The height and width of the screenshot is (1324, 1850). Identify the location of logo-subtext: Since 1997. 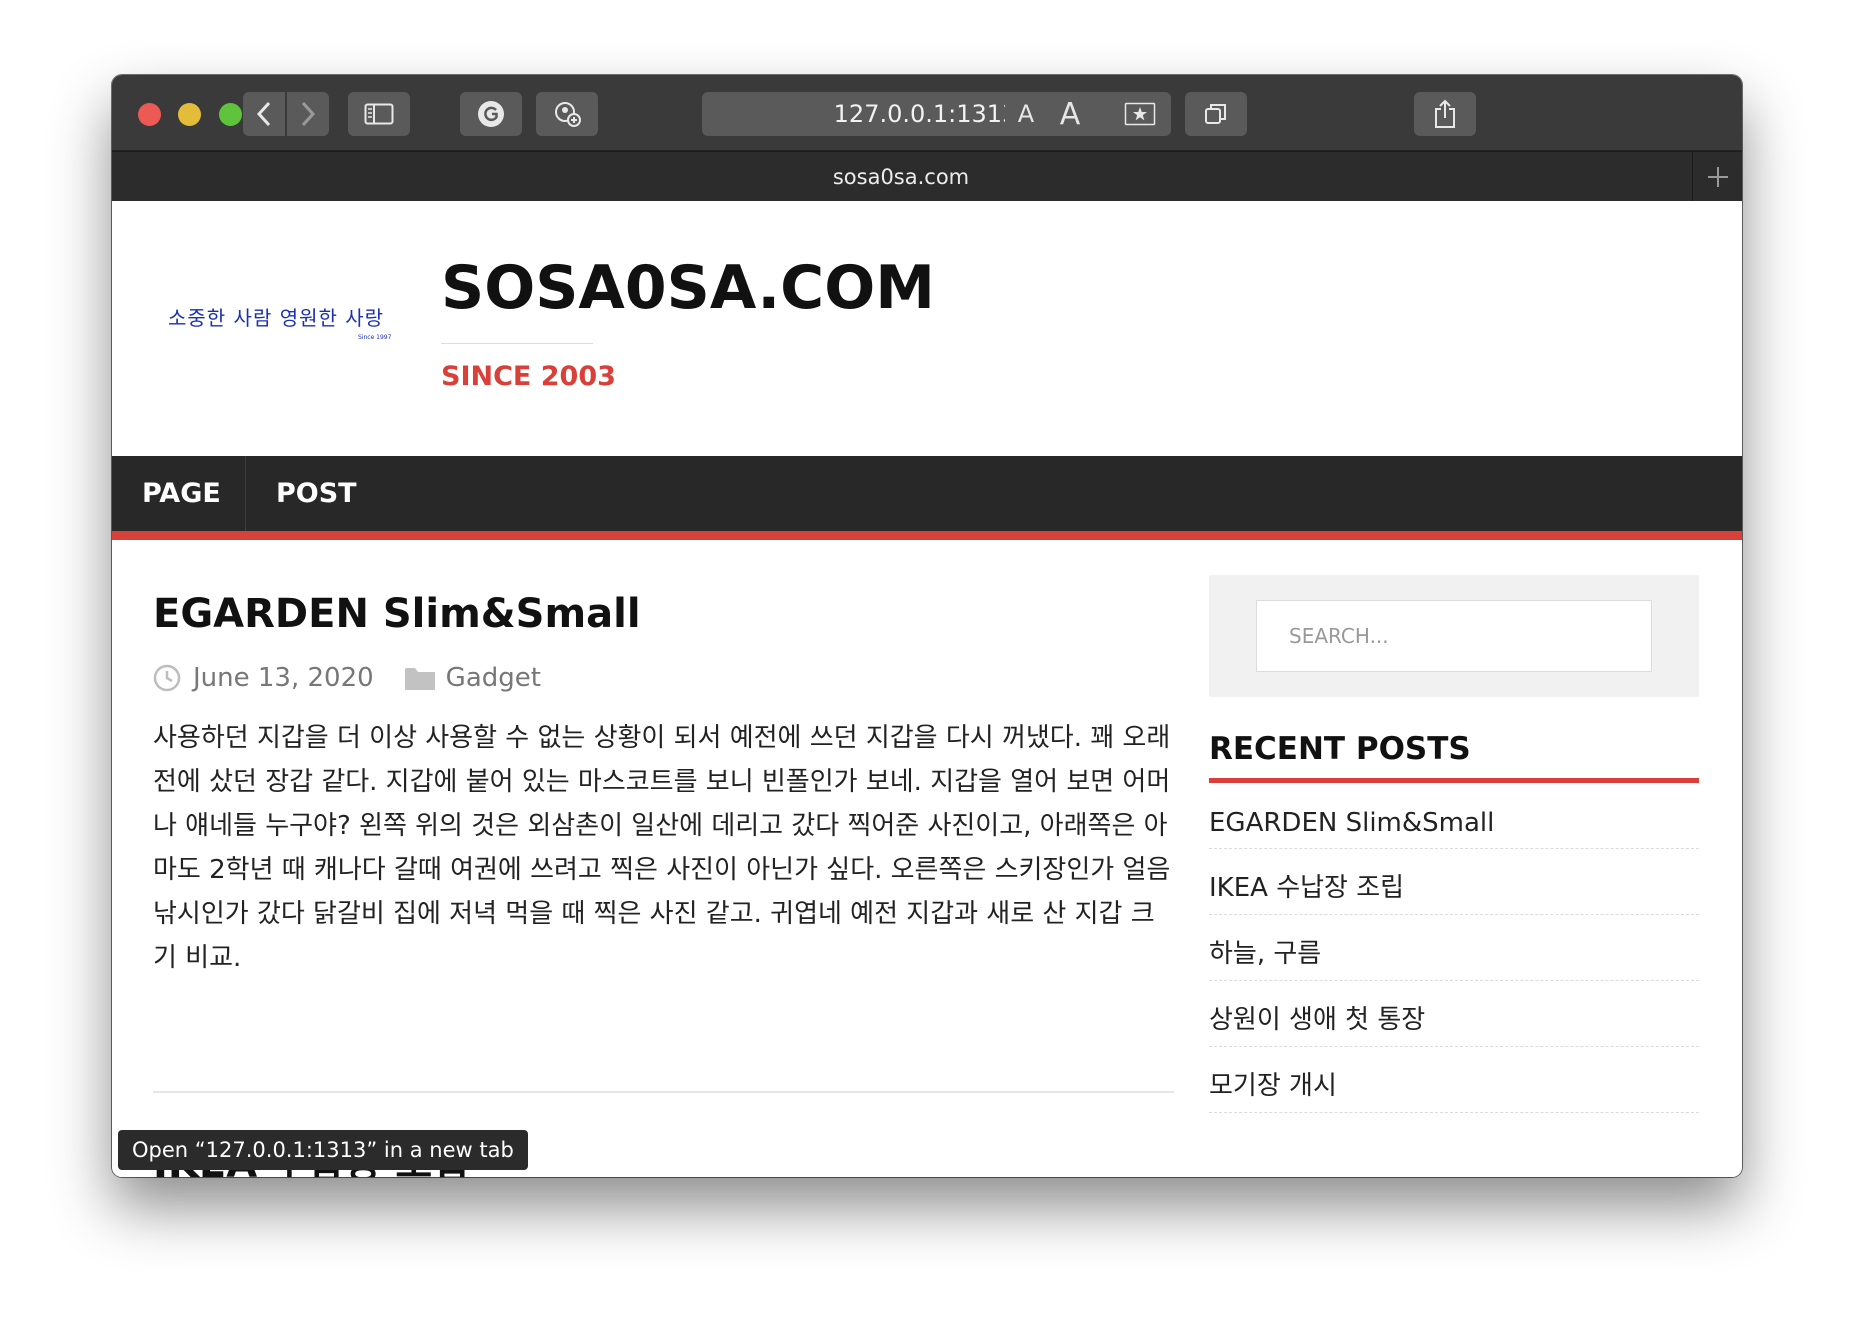
(375, 337).